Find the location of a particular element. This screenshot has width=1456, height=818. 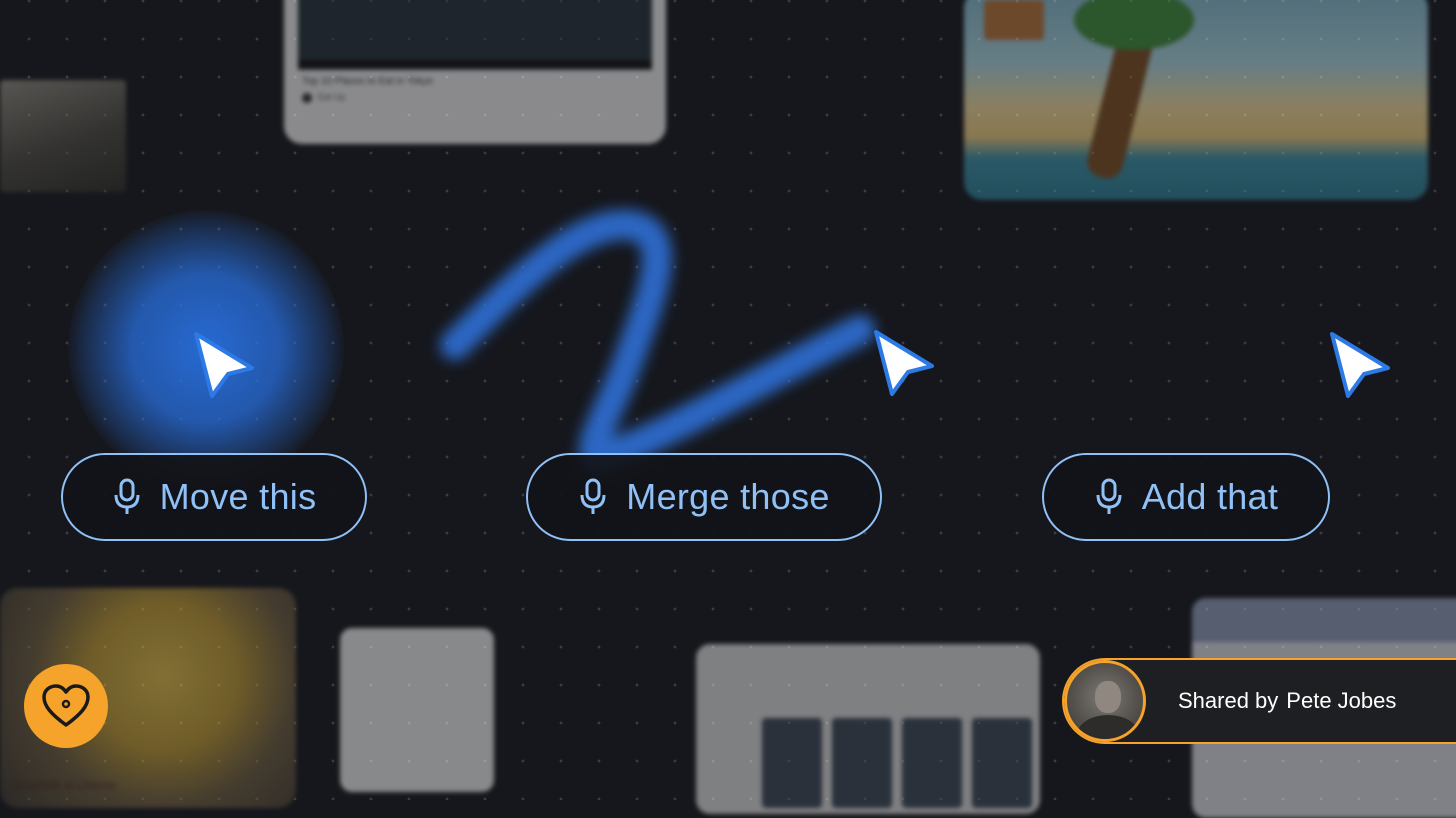

heart-icon is located at coordinates (66, 705).